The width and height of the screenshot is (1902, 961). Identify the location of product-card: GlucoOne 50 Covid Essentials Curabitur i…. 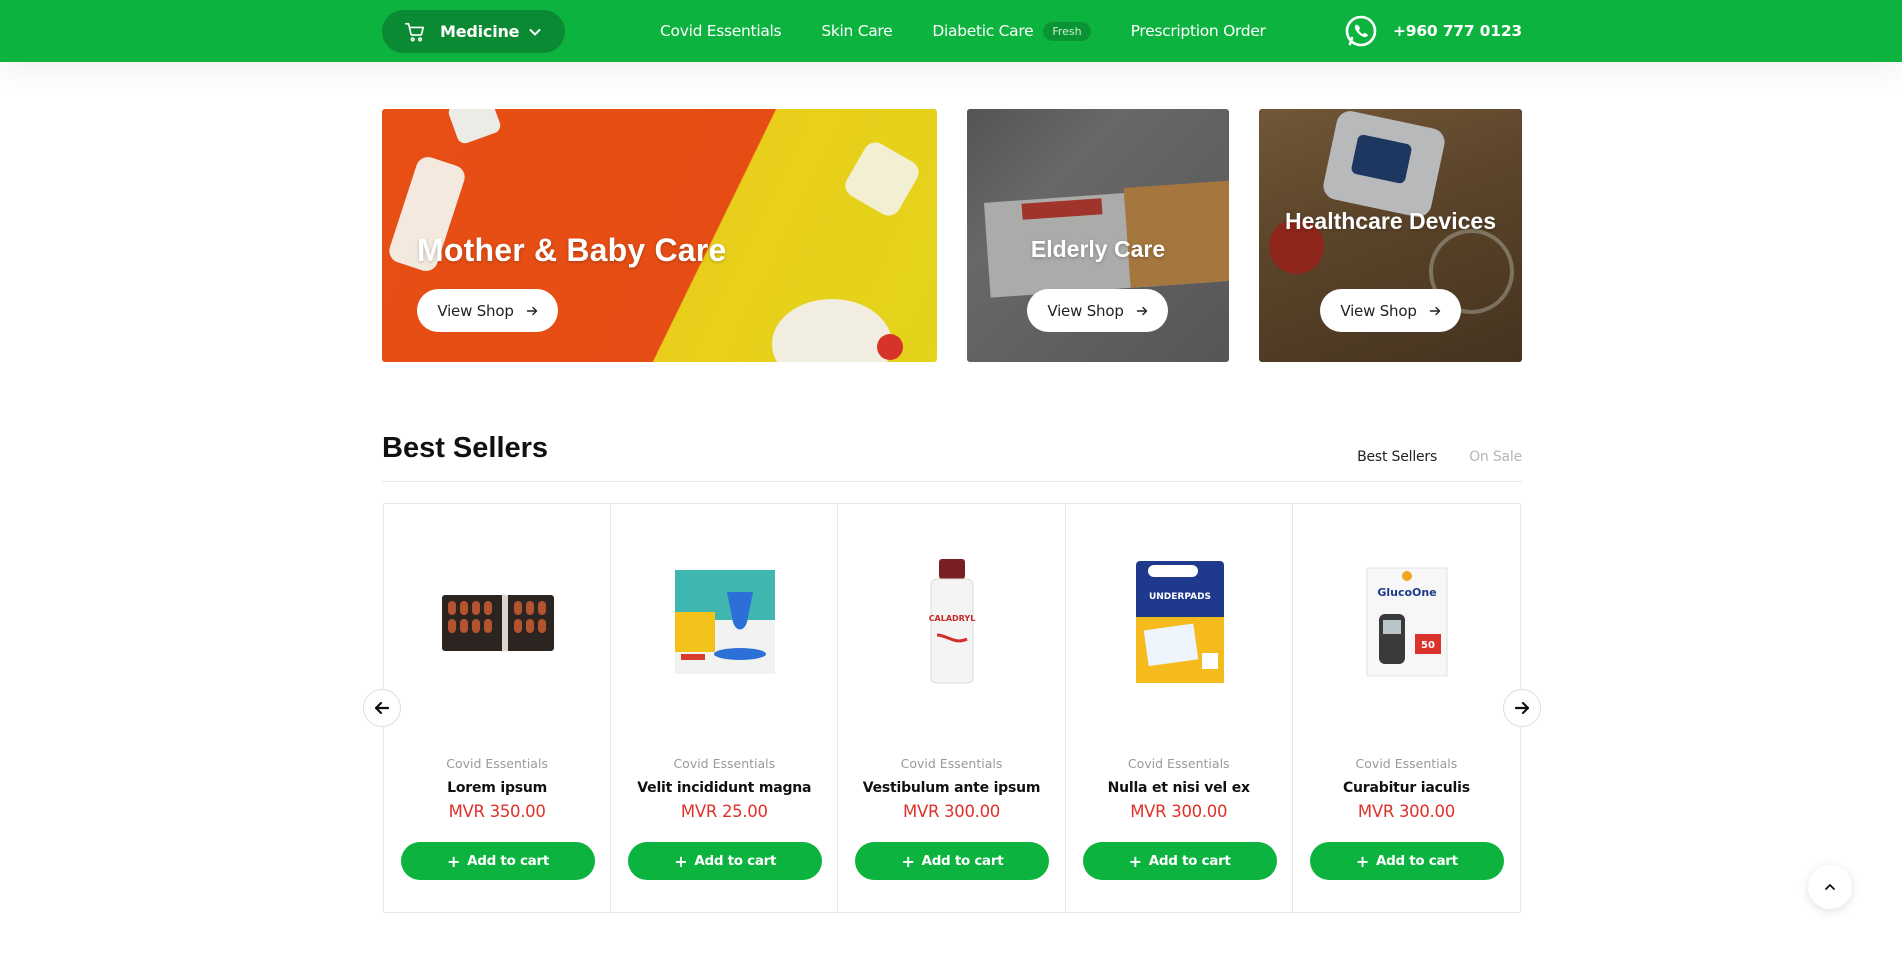
(1406, 708).